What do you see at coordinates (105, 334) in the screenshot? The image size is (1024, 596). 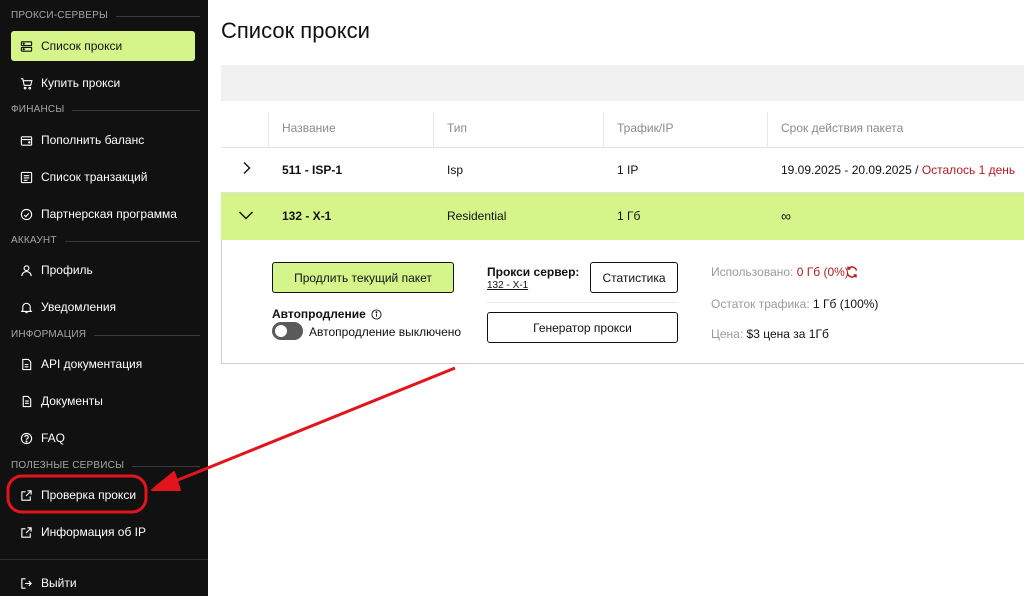 I see `section-title-info: ИНФОРМАЦИЯ` at bounding box center [105, 334].